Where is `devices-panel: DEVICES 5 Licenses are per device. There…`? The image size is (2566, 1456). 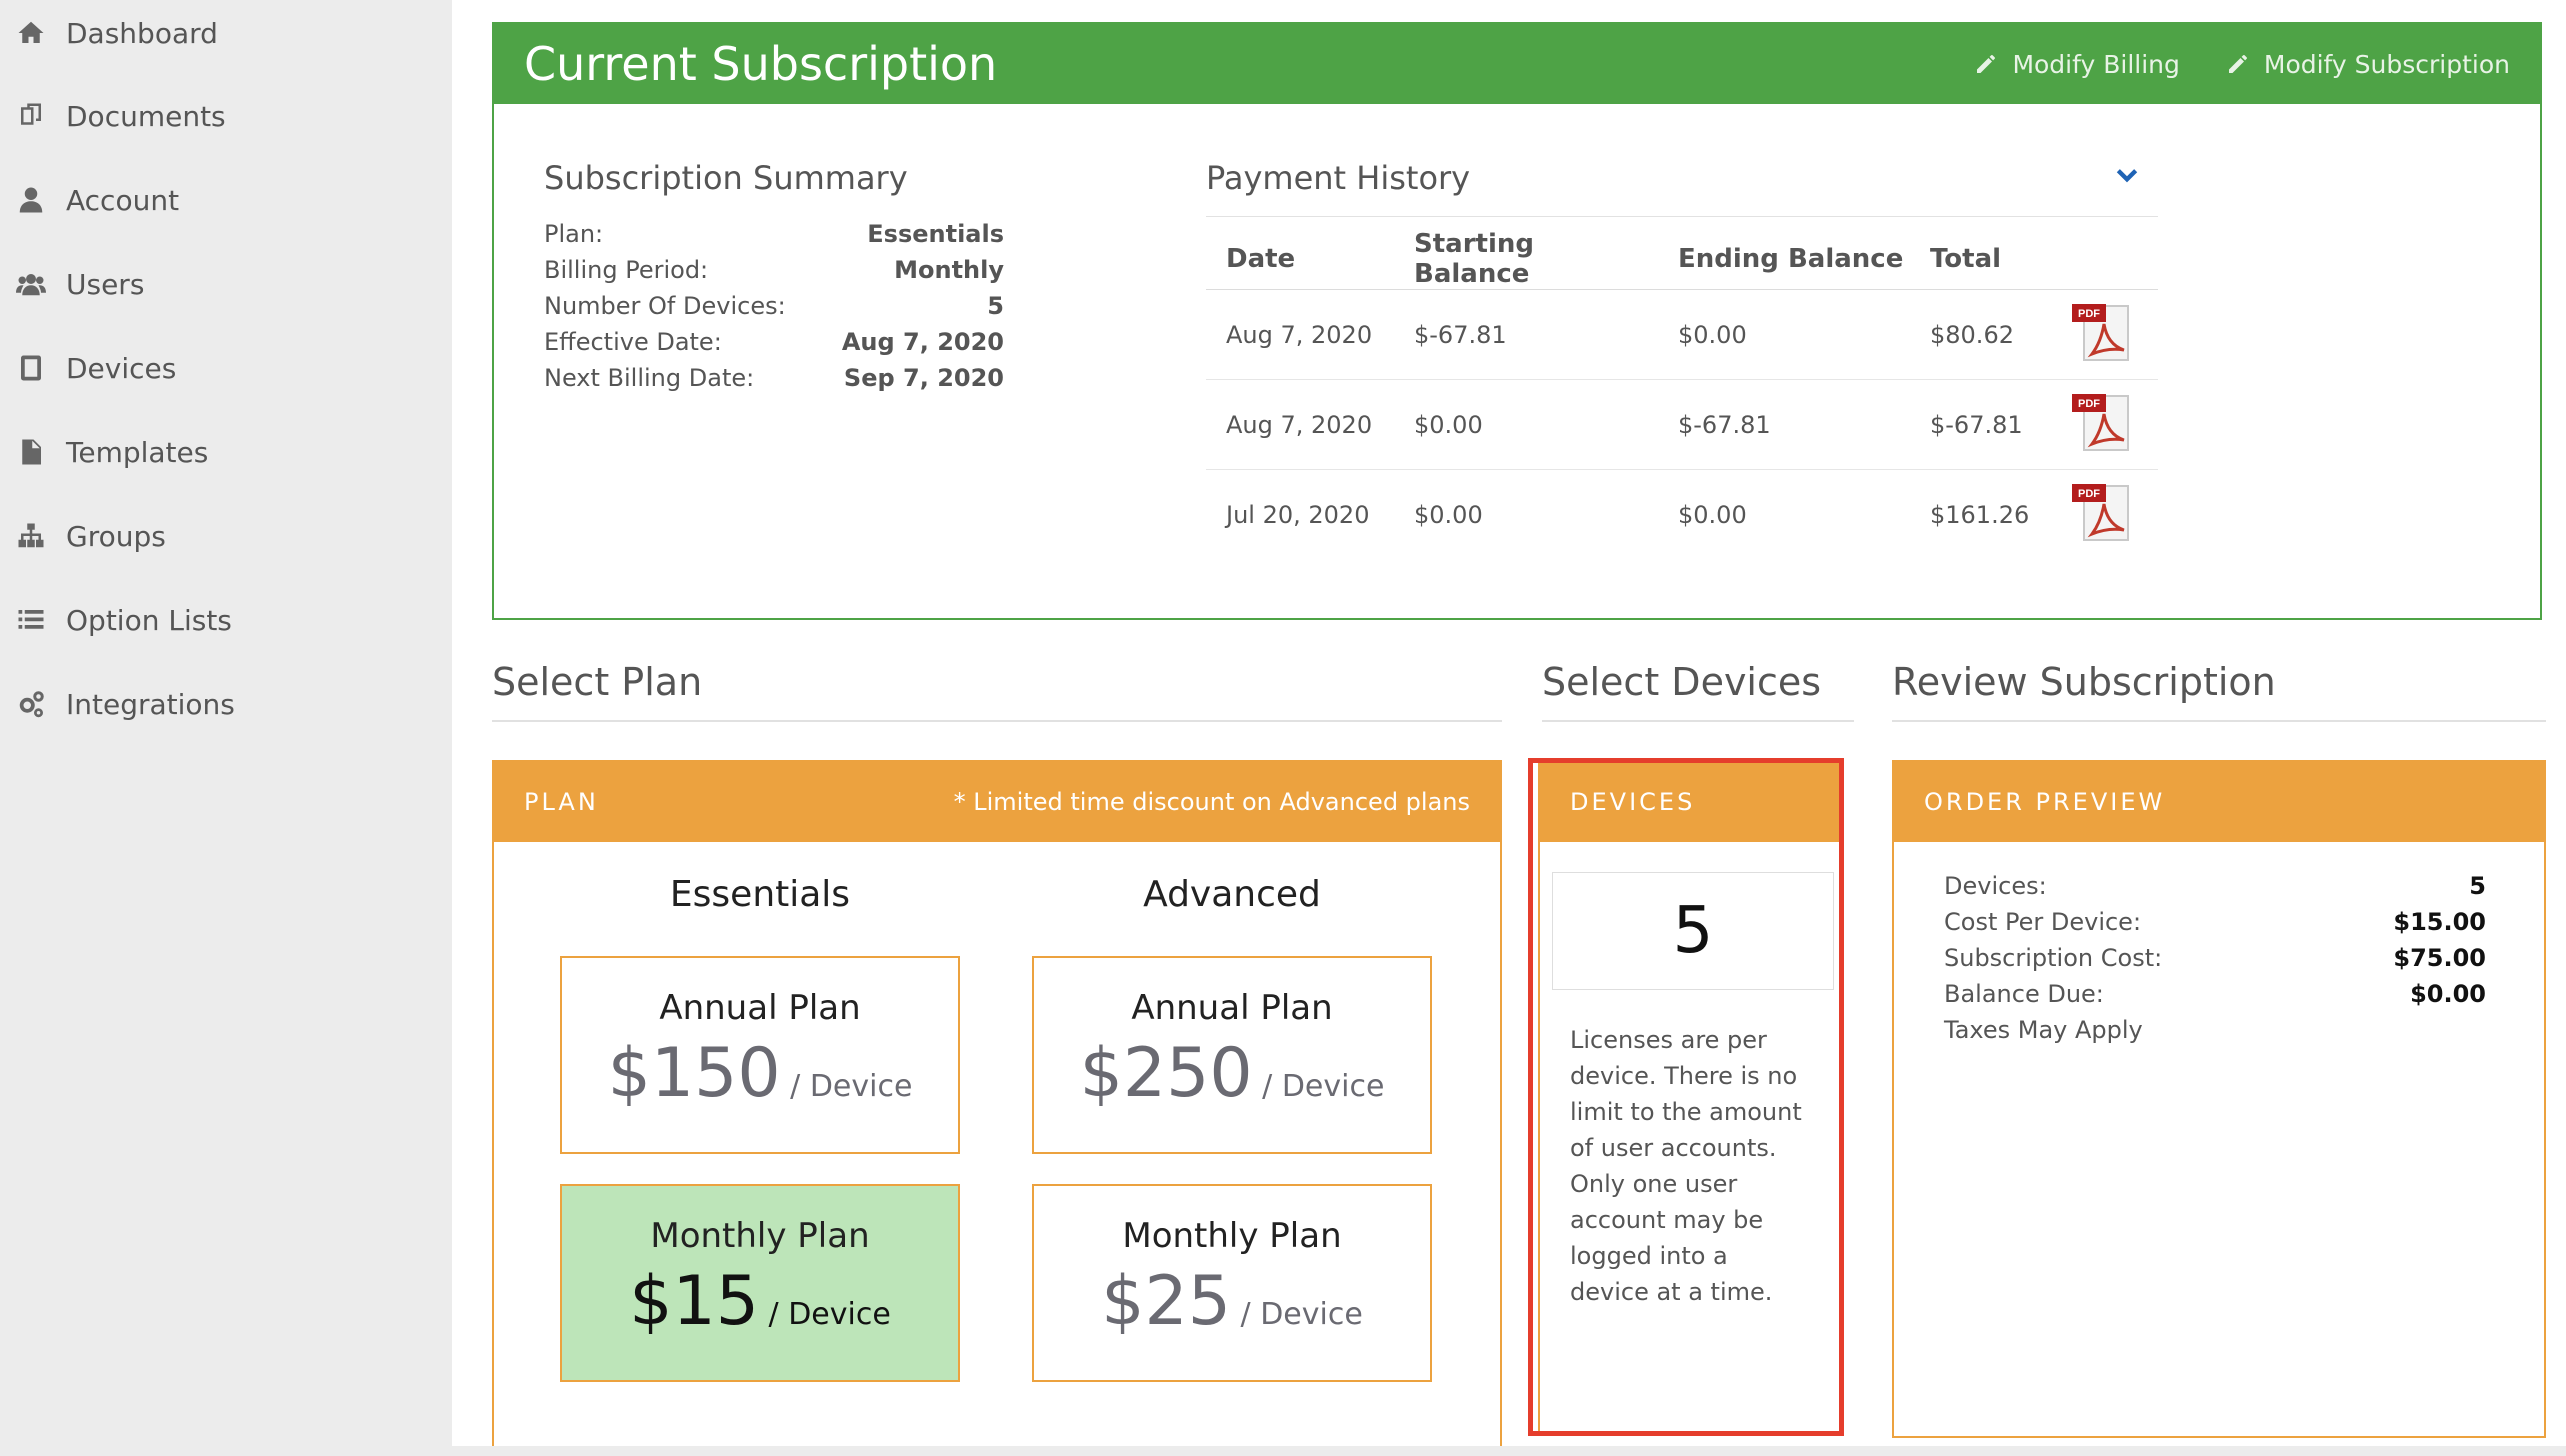
devices-panel: DEVICES 5 Licenses are per device. There… is located at coordinates (1691, 1098).